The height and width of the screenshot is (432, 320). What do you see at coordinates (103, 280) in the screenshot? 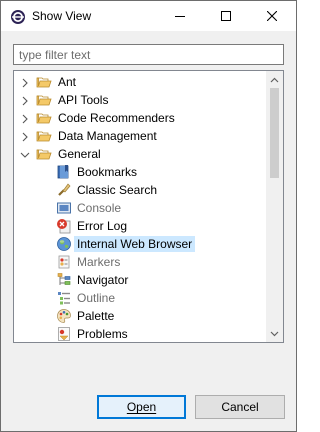
I see `tree-item-label: Navigator` at bounding box center [103, 280].